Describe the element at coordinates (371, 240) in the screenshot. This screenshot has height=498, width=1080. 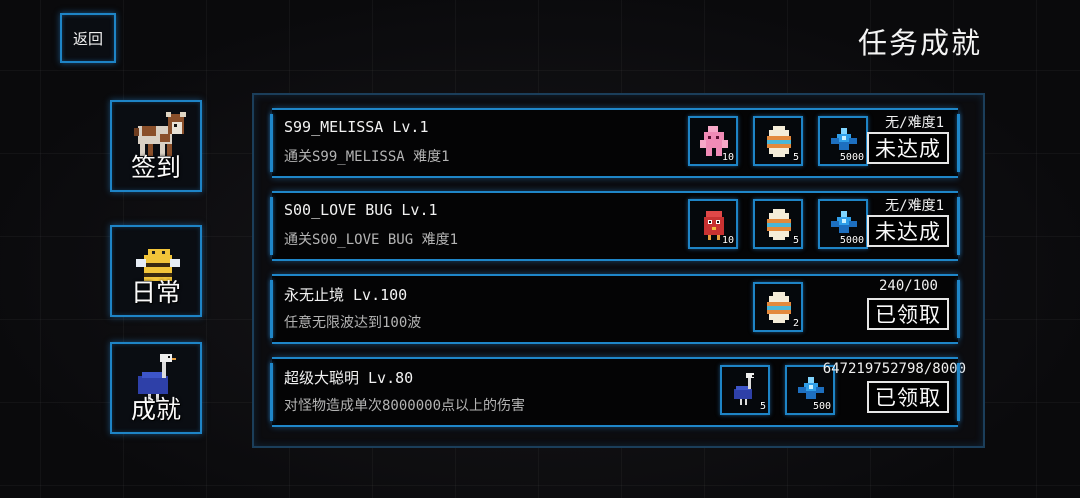
I see `task-description: 通关S00_LOVE BUG 难度1` at that location.